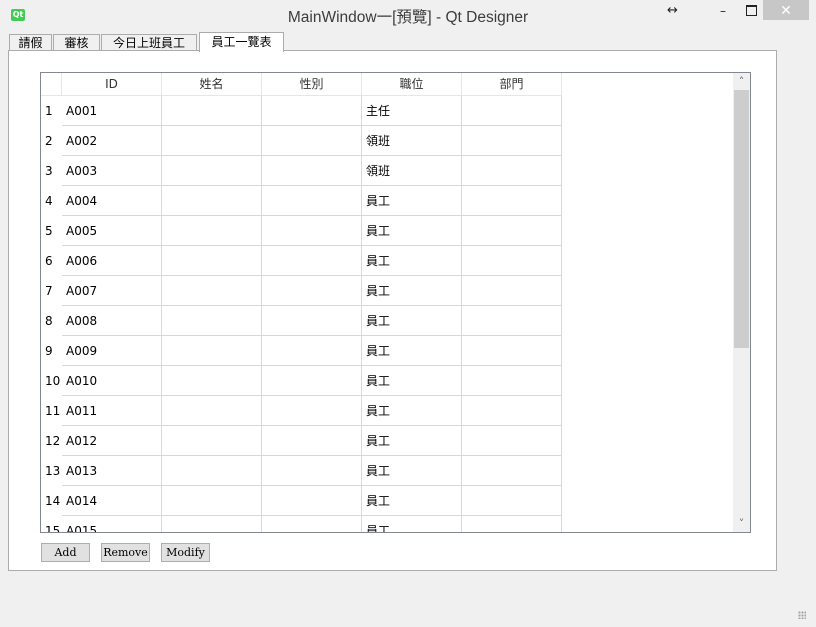  Describe the element at coordinates (51, 84) in the screenshot. I see `table-corner-button` at that location.